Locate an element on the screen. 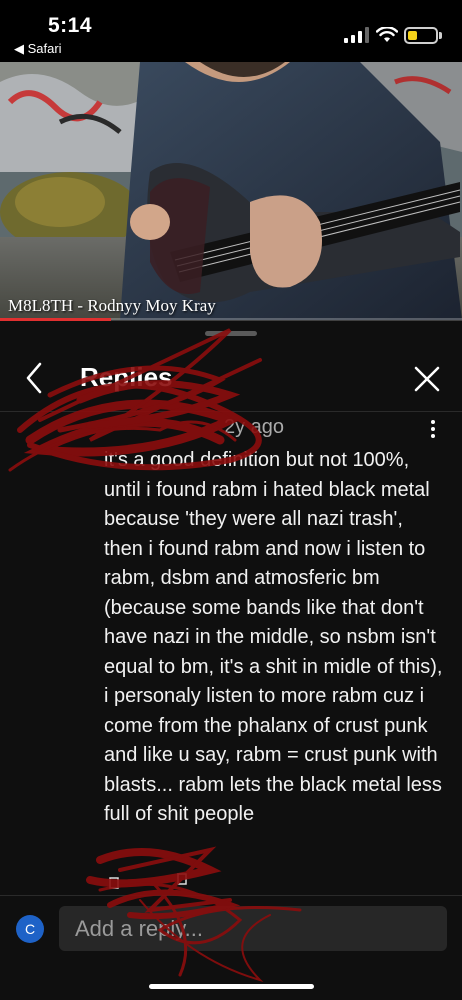  panel-title: Replies is located at coordinates (126, 377).